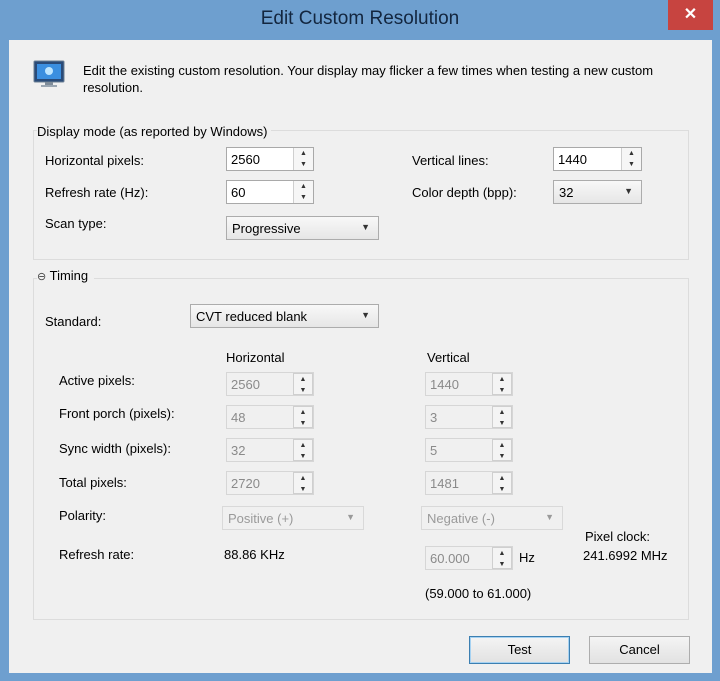 This screenshot has height=681, width=720. I want to click on vertical-lines-stepper: 1440 ▲ ▼, so click(597, 159).